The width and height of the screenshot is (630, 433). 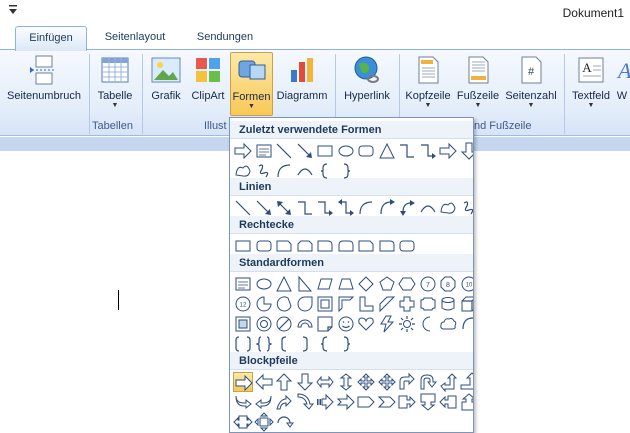 I want to click on textbox-button: A Textfeld ▼, so click(x=591, y=85).